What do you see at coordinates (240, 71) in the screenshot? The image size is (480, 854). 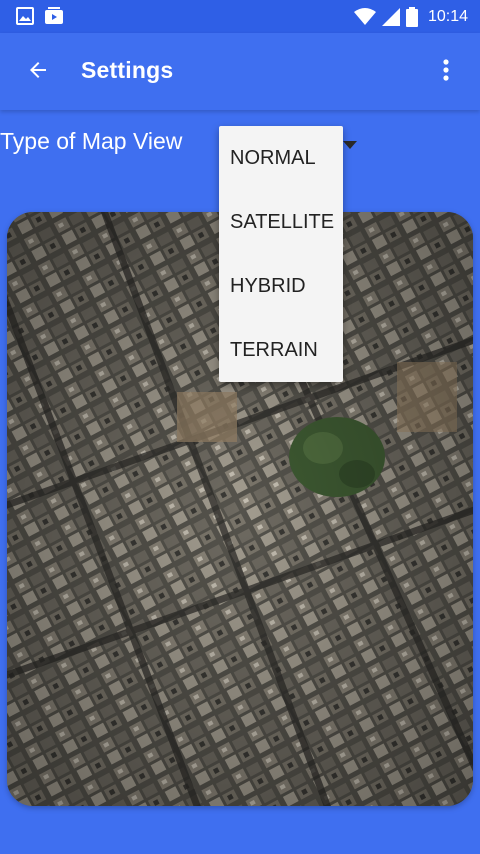 I see `app-bar: Settings` at bounding box center [240, 71].